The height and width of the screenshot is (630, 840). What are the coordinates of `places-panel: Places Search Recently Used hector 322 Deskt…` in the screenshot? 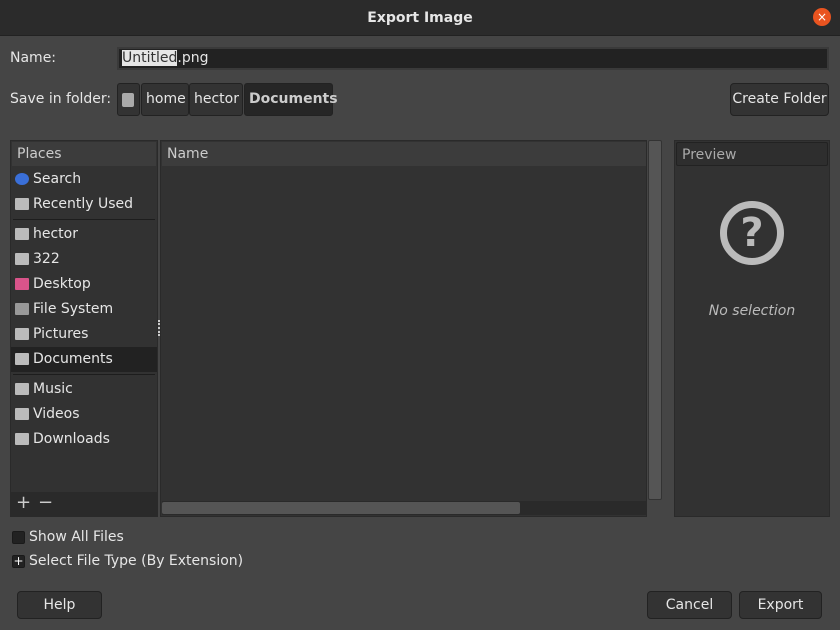 It's located at (84, 328).